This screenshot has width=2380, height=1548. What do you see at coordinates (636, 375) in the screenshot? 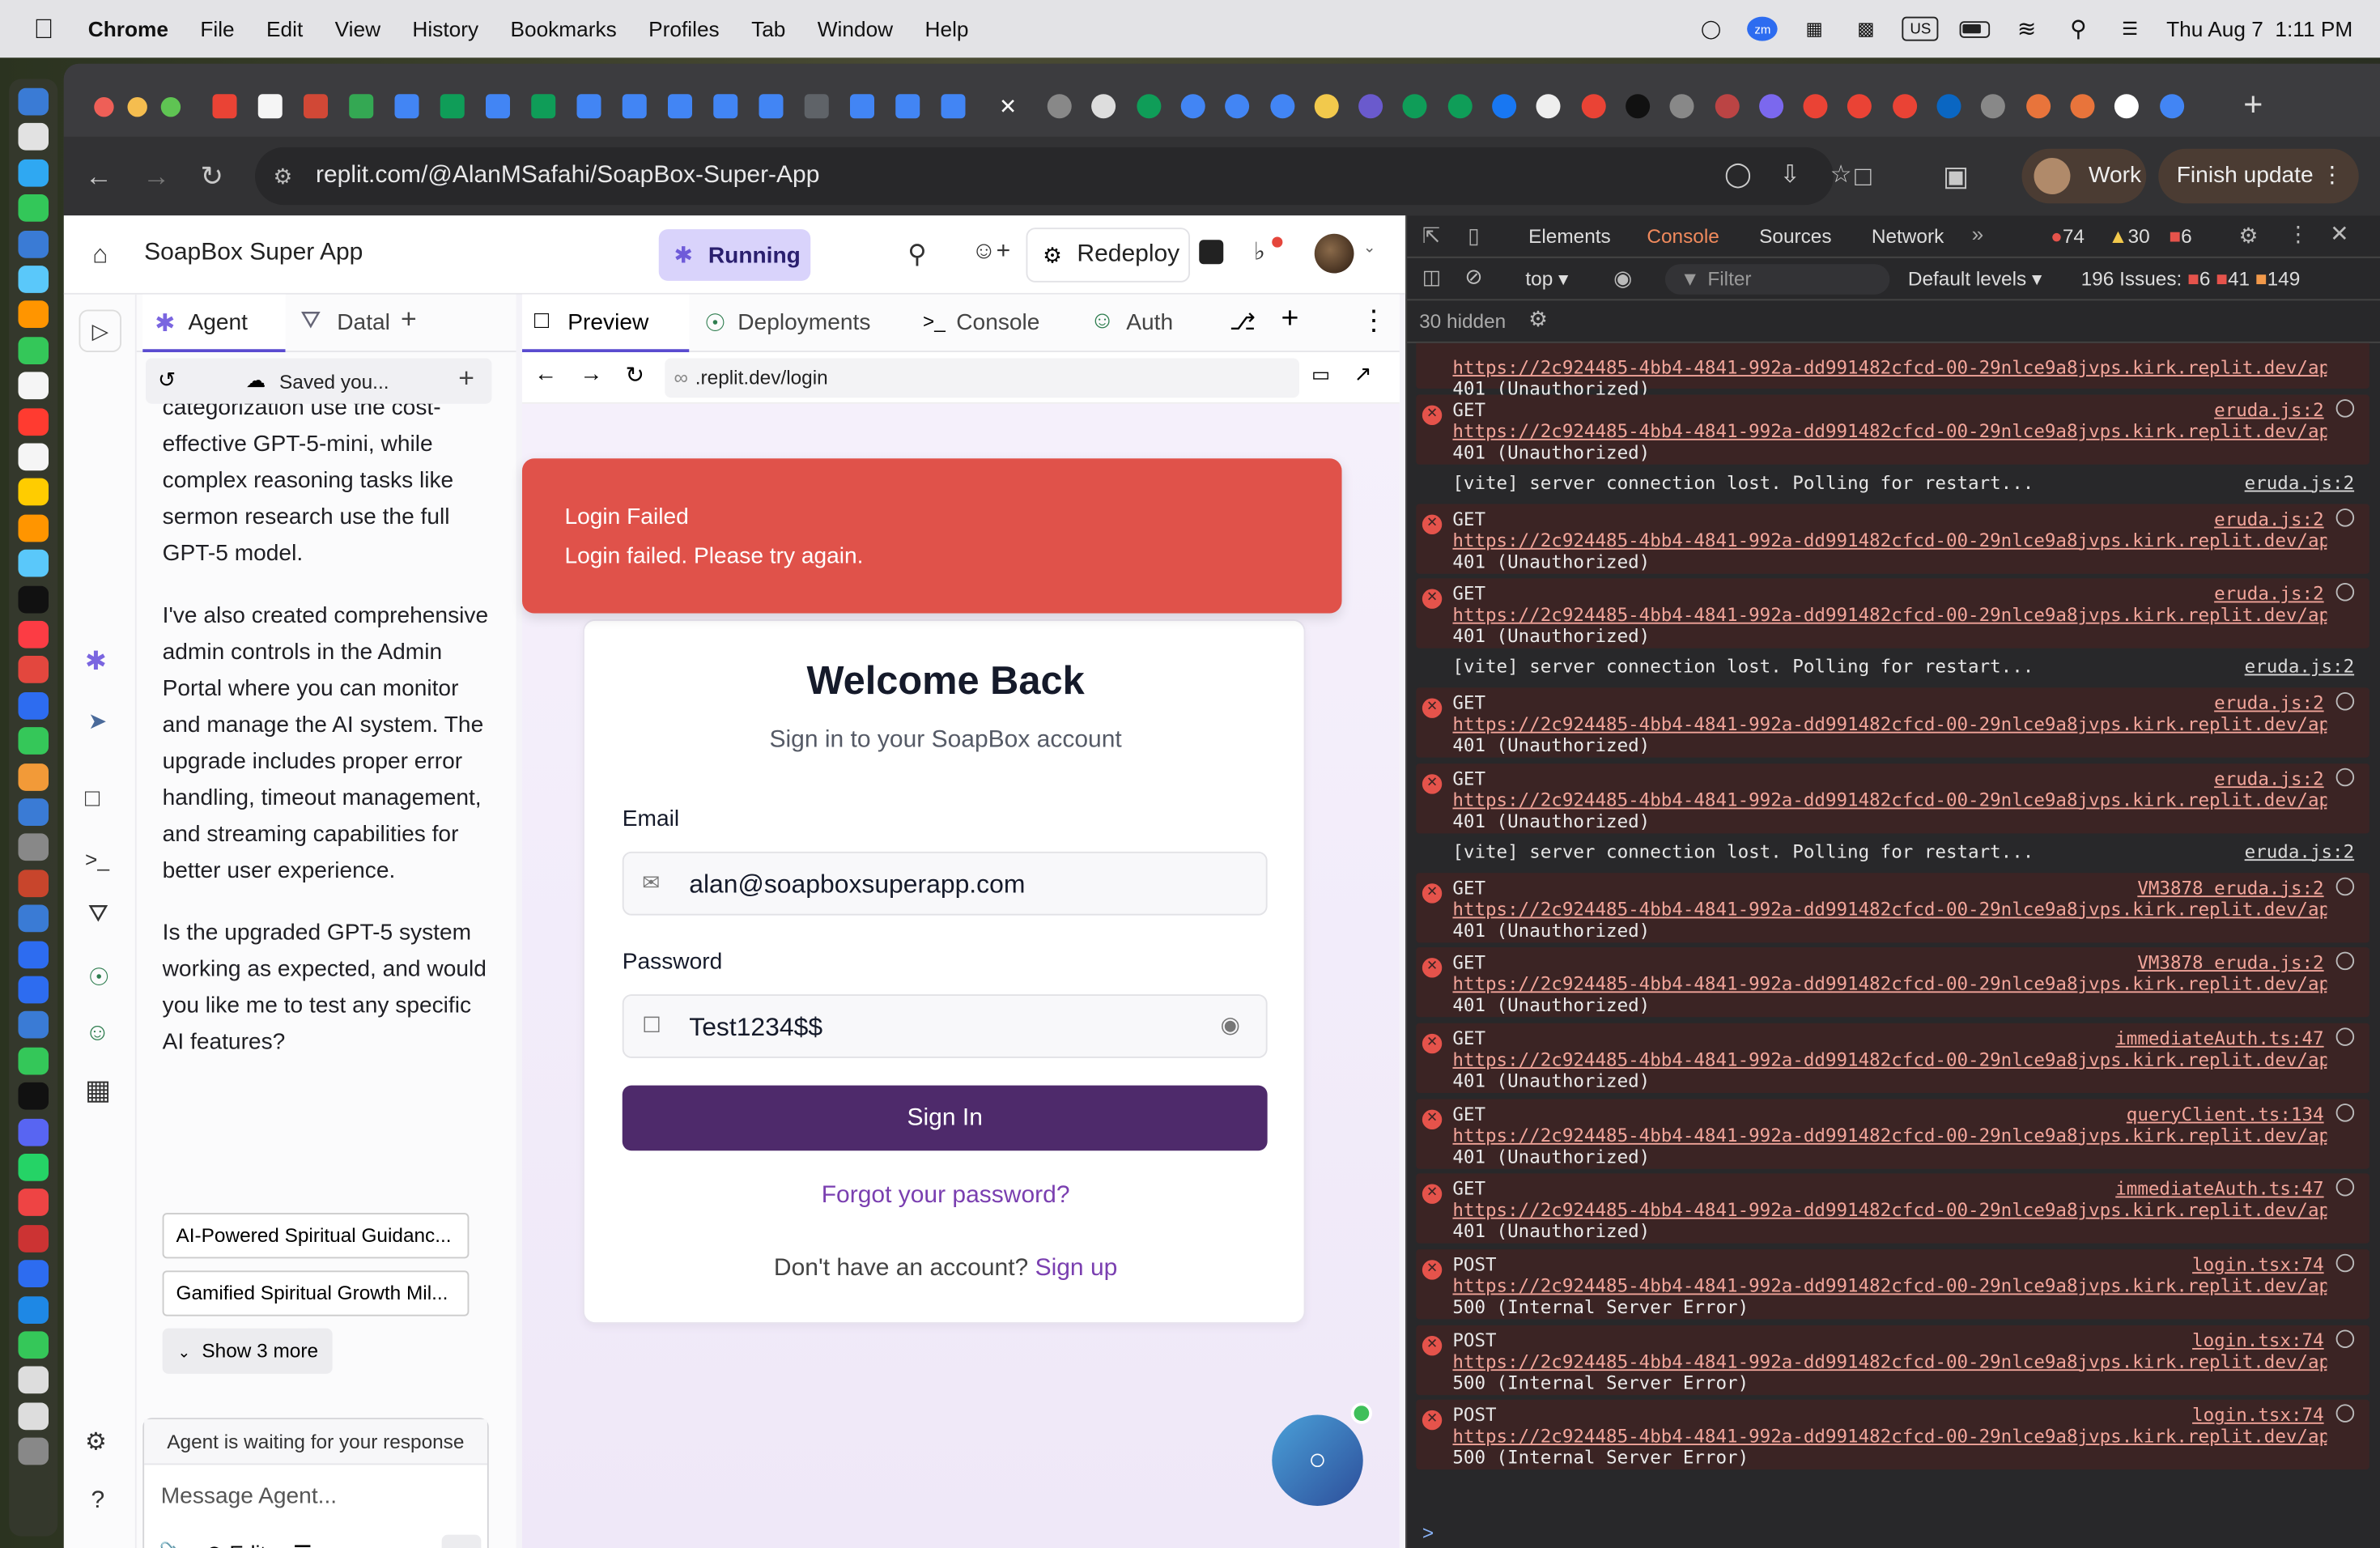
I see `preview-reload-icon: ↻` at bounding box center [636, 375].